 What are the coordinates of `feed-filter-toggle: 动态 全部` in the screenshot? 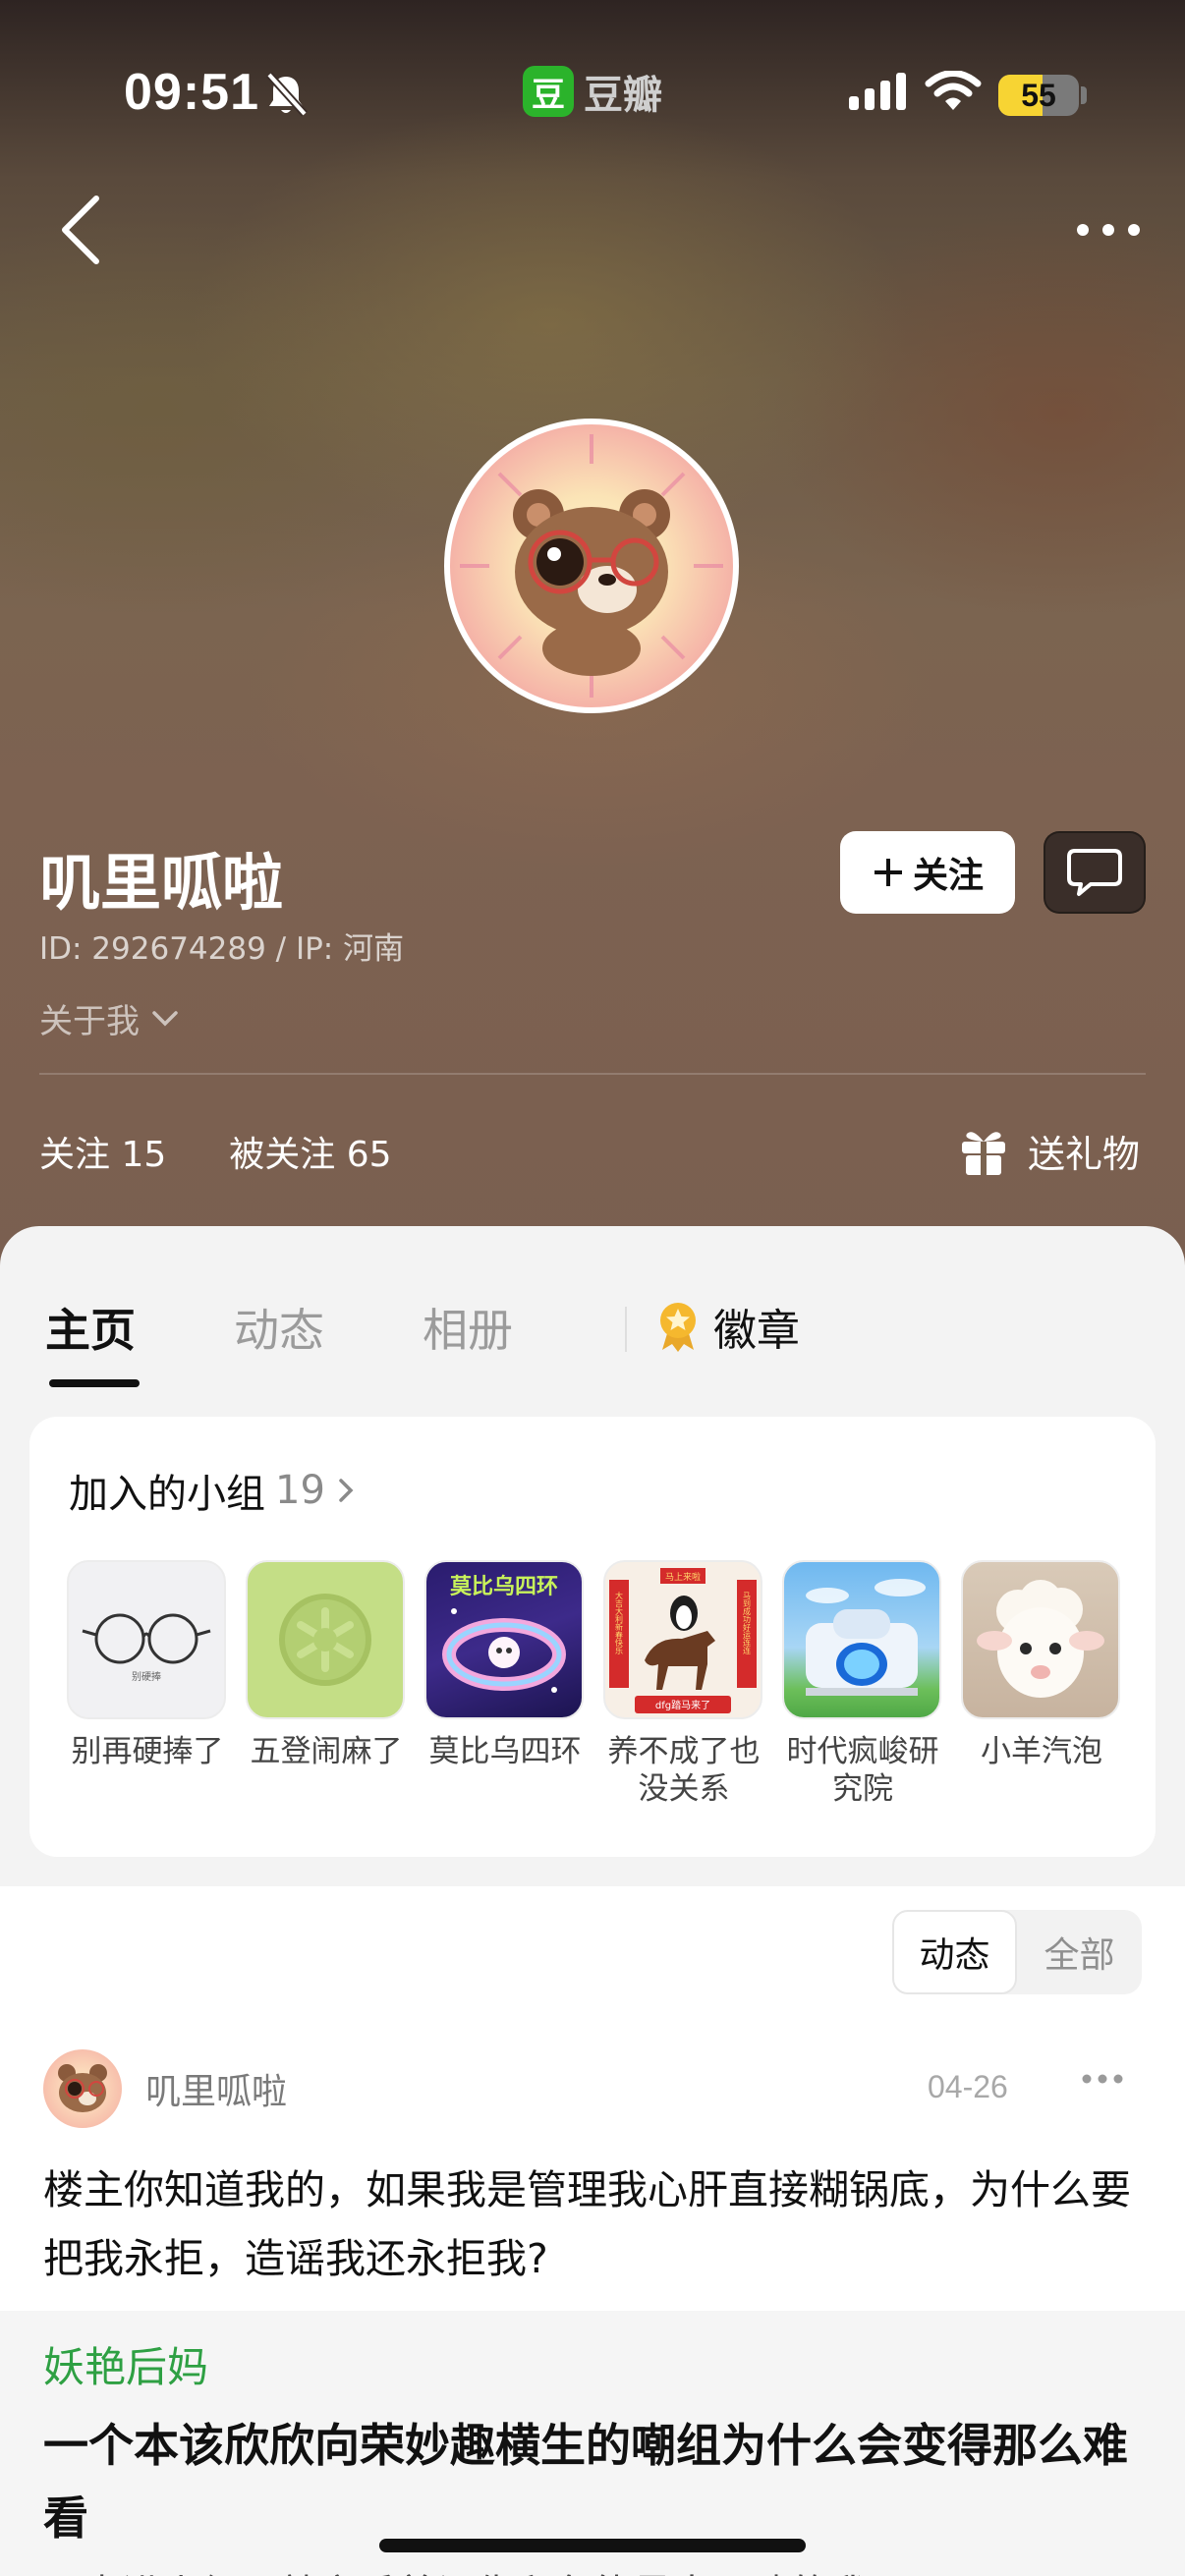 It's located at (1017, 1952).